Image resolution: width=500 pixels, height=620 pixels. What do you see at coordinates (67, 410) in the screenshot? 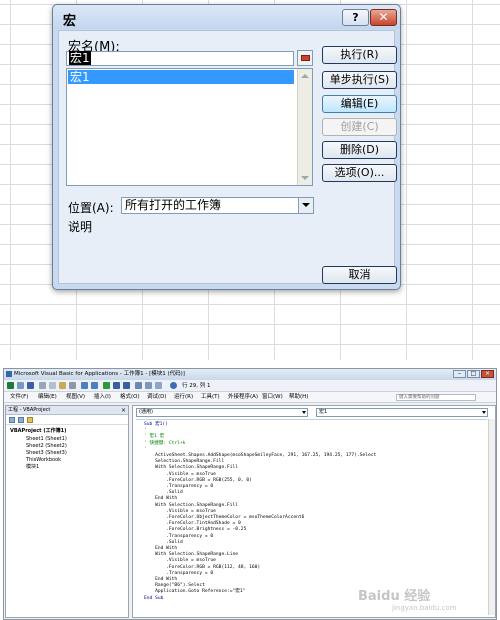
I see `project-pane-header: 工程 - VBAProject ×` at bounding box center [67, 410].